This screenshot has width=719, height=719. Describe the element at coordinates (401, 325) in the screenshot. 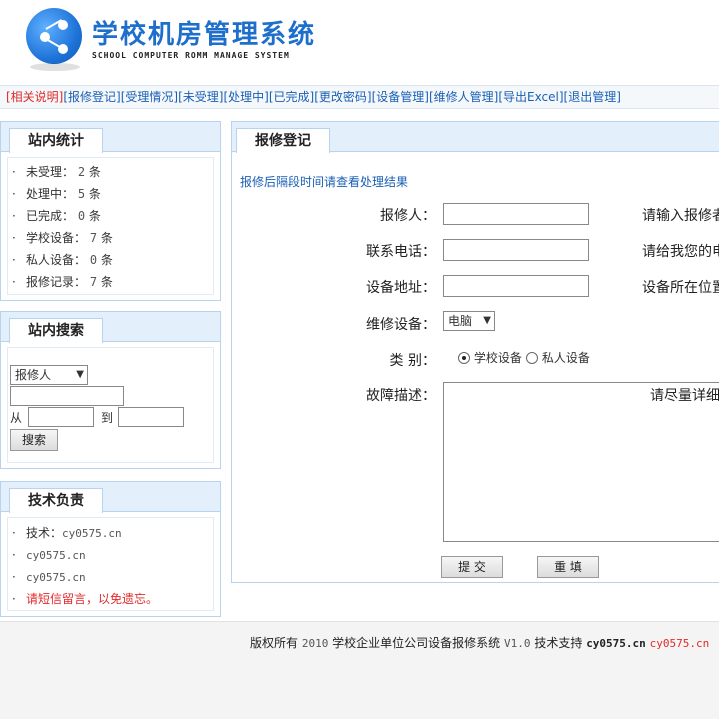

I see `device-label: 维修设备：` at that location.